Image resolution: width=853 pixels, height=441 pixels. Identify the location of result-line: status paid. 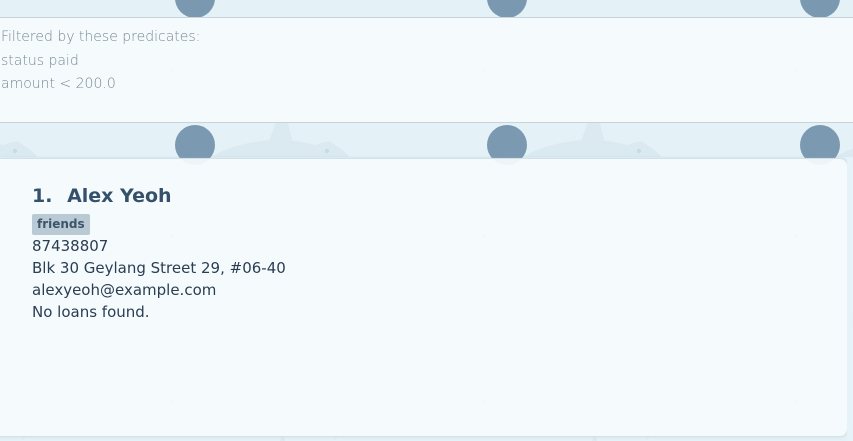
(40, 60).